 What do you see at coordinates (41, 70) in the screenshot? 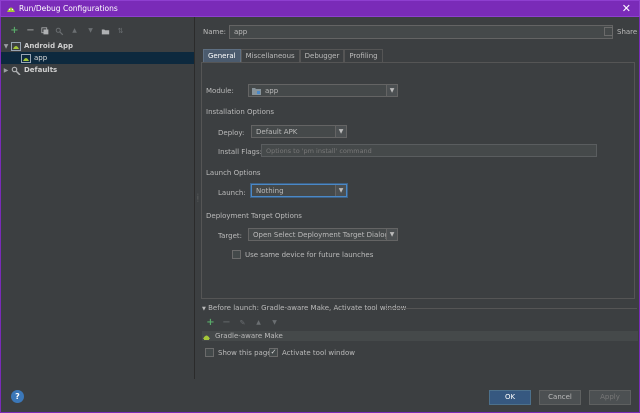
I see `tree-item-label: Defaults` at bounding box center [41, 70].